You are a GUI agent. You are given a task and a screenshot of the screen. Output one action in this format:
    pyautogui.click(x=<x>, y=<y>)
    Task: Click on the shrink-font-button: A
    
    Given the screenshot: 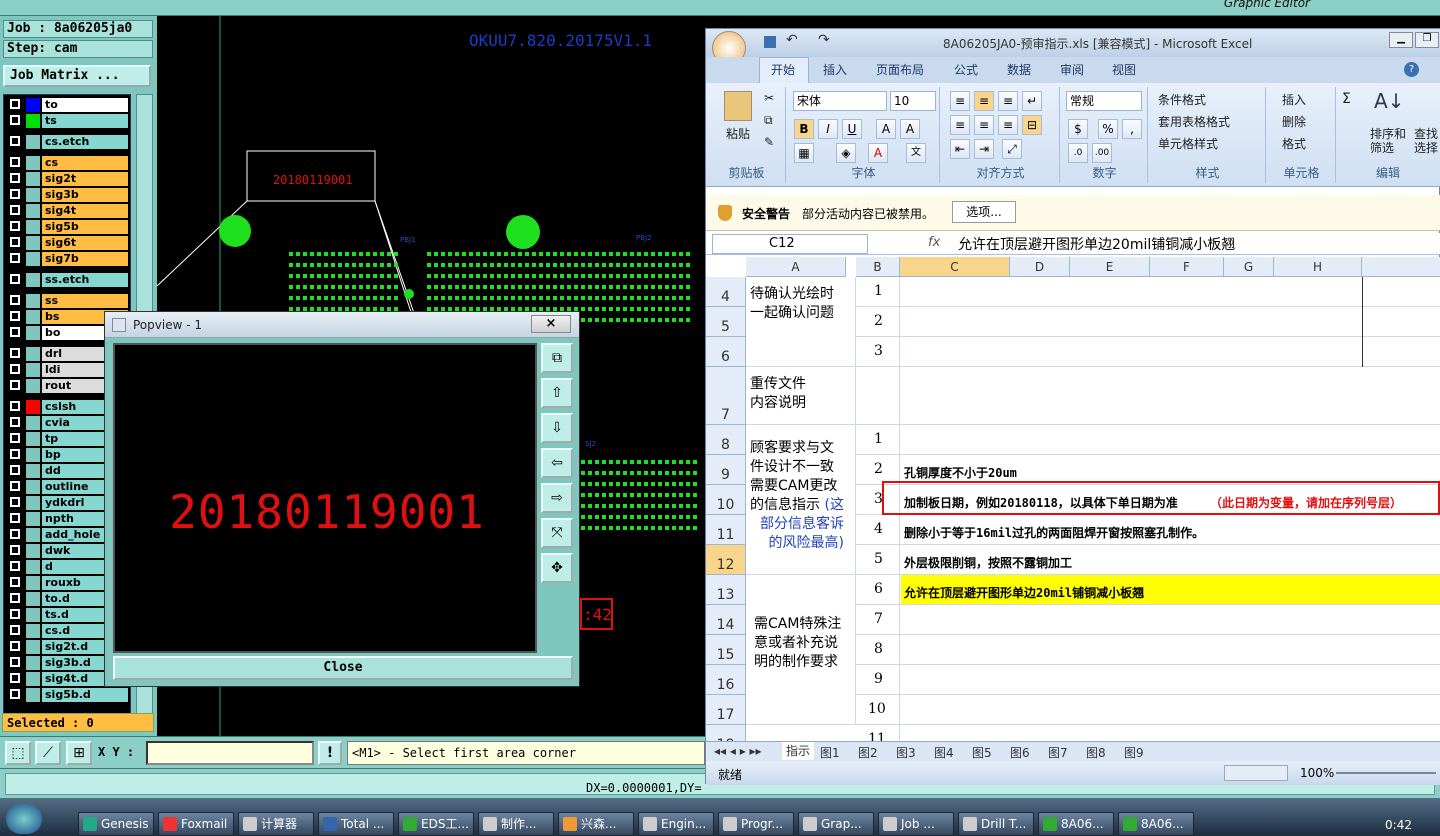 What is the action you would take?
    pyautogui.click(x=910, y=129)
    